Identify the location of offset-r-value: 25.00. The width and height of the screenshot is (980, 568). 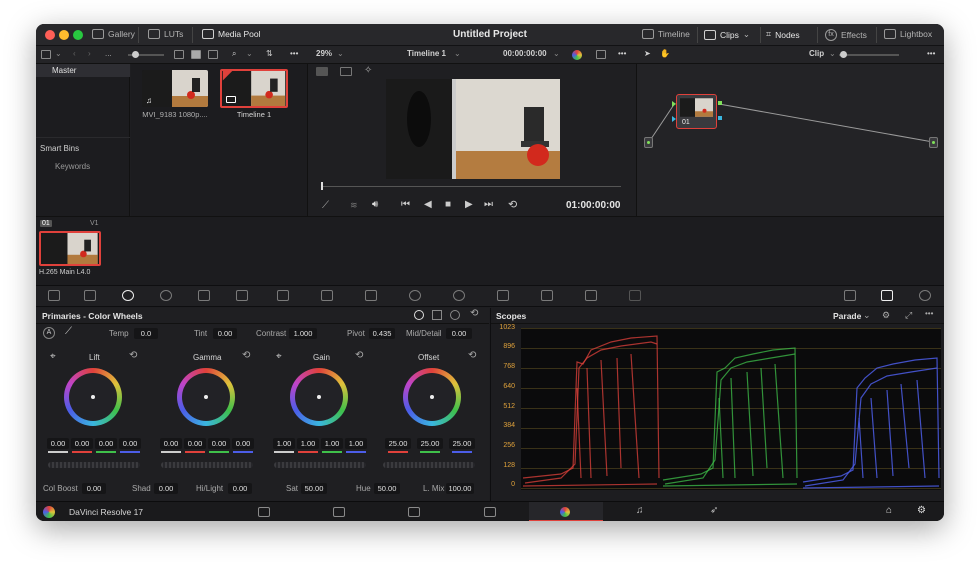
(398, 443).